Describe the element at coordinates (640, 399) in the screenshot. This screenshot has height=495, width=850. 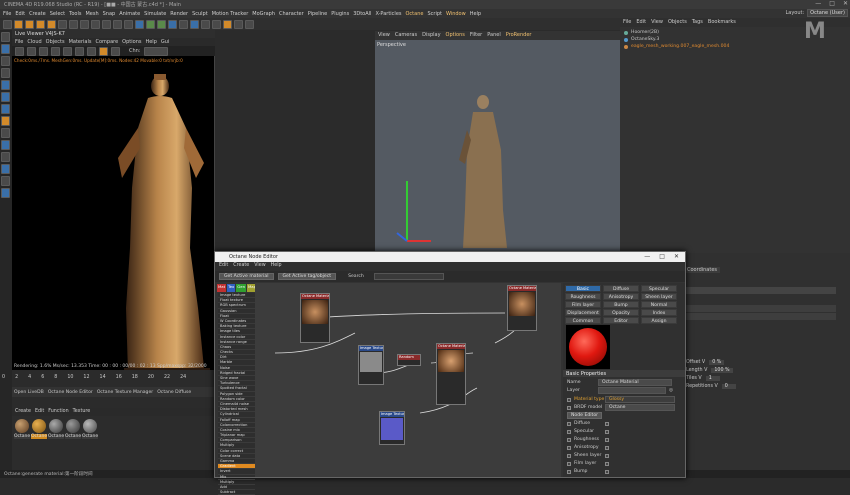
I see `material-type-dropdown: Glossy` at that location.